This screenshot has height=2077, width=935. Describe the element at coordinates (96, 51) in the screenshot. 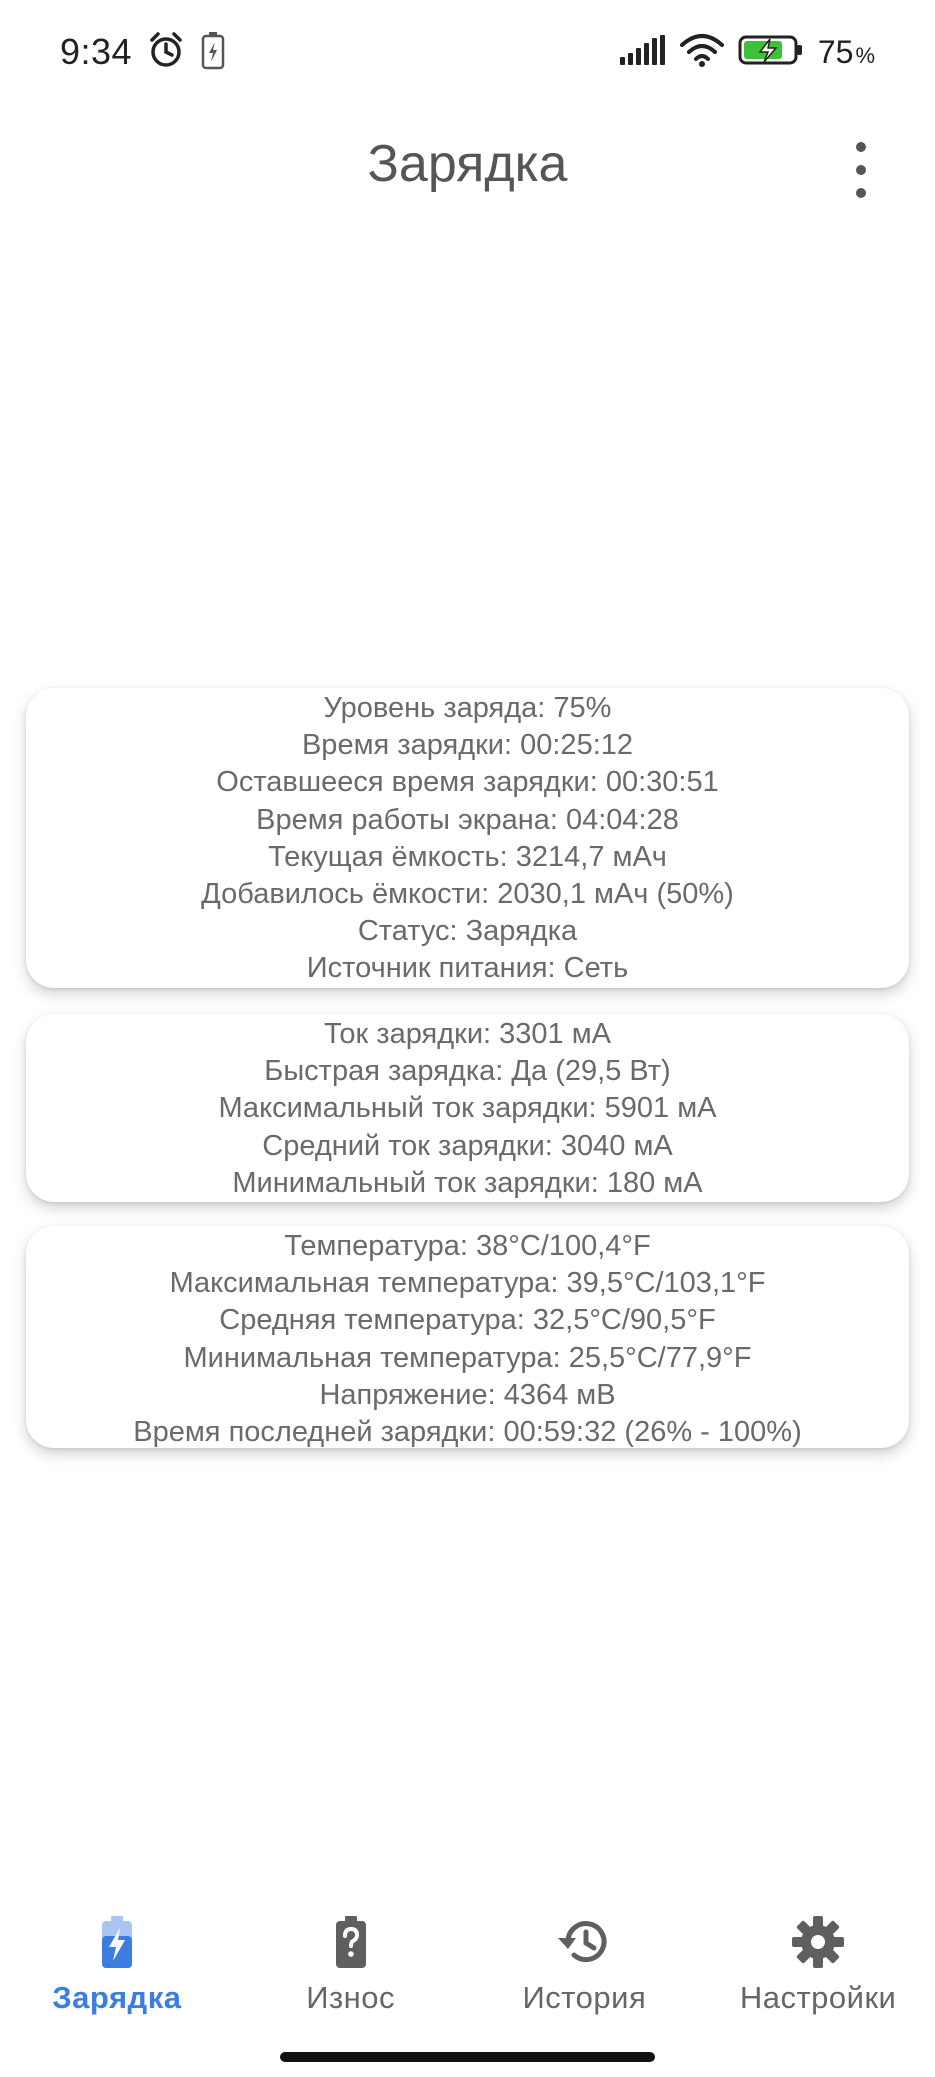

I see `status-time: 9:34` at that location.